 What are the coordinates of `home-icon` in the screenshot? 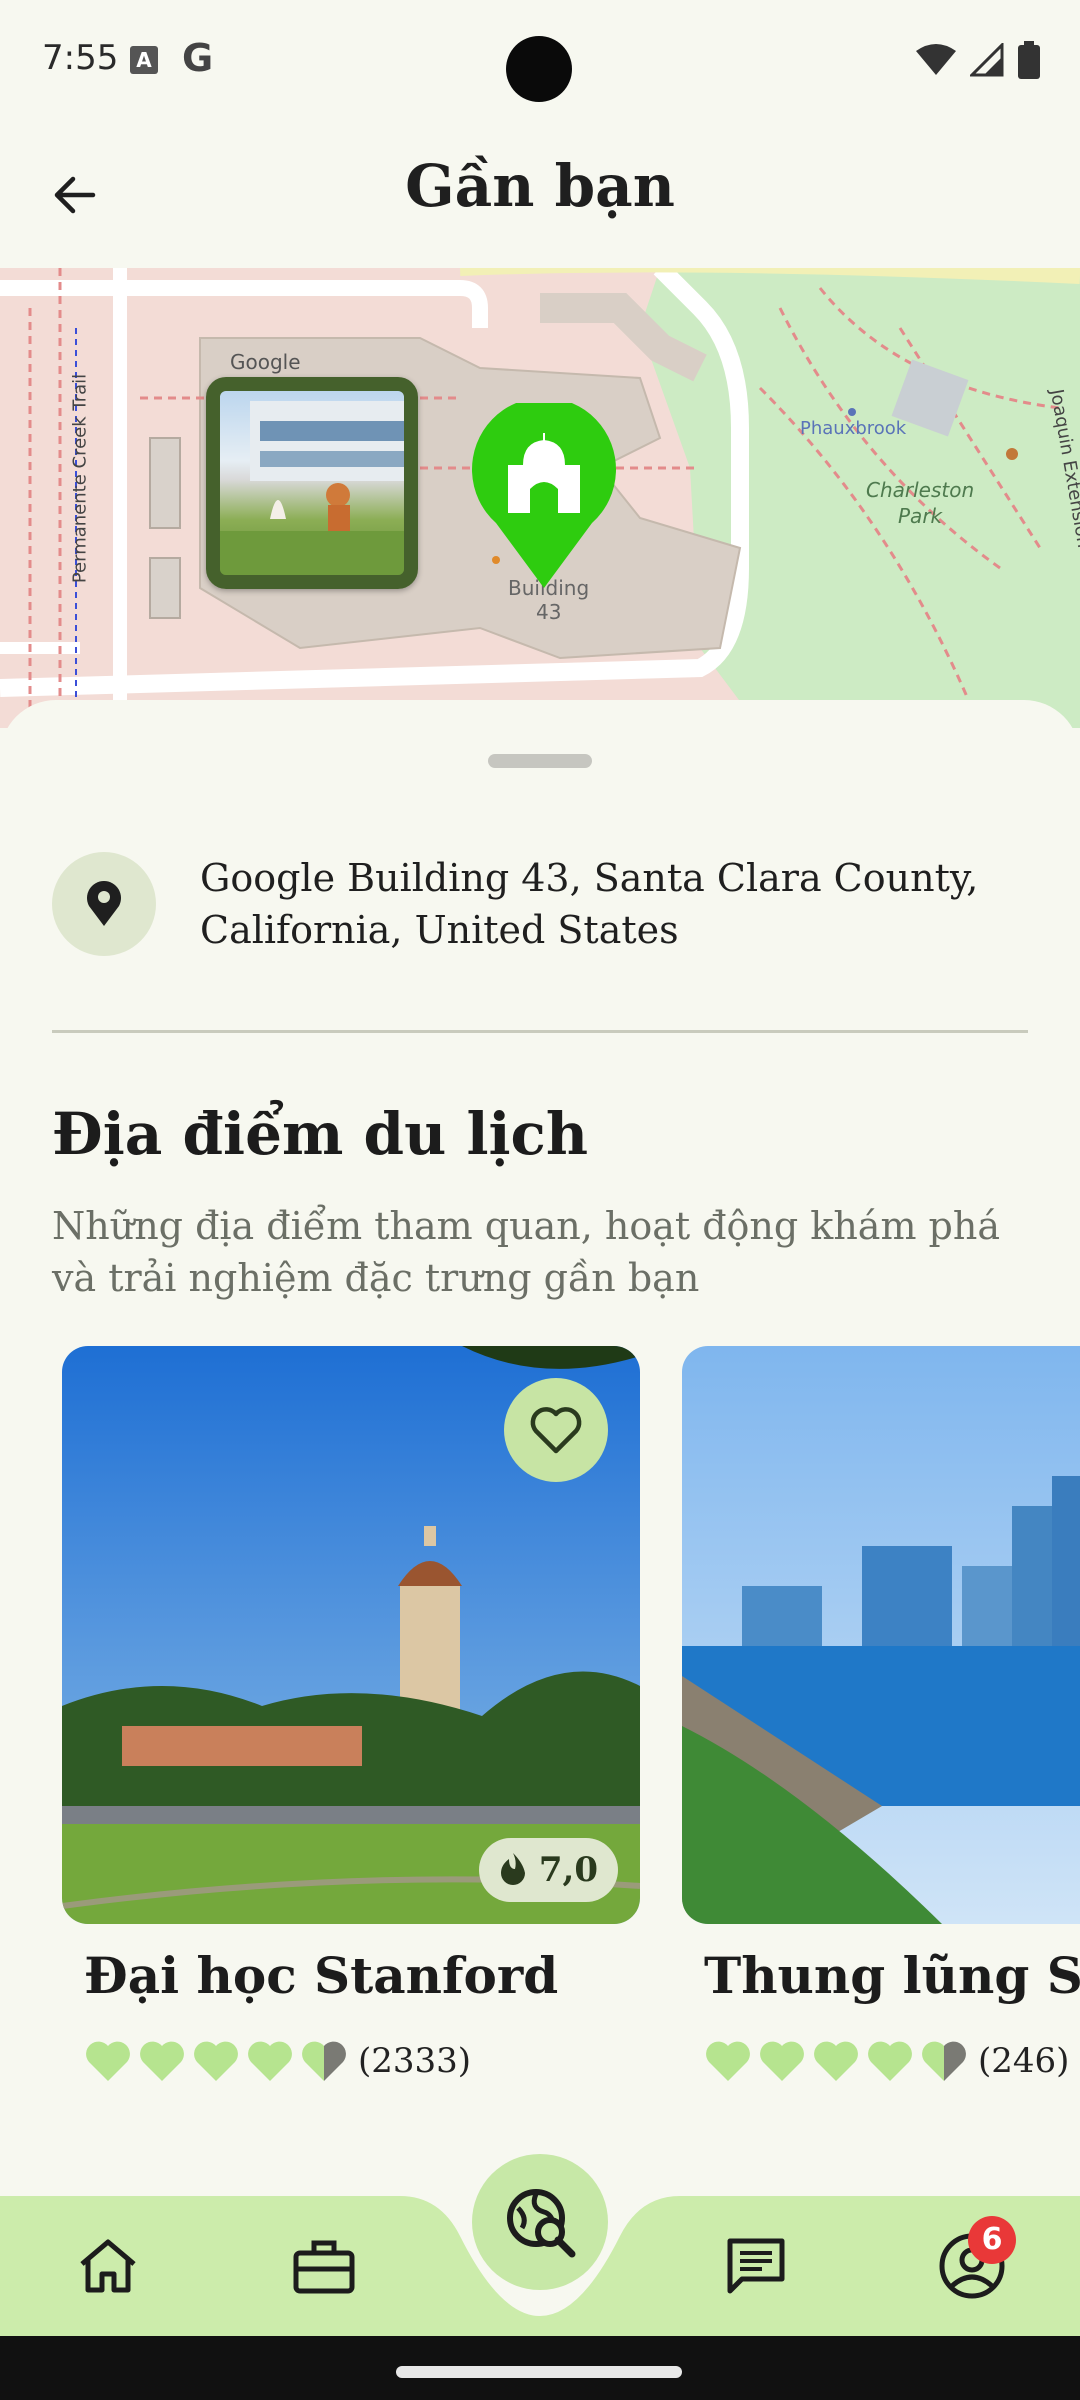 It's located at (108, 2266).